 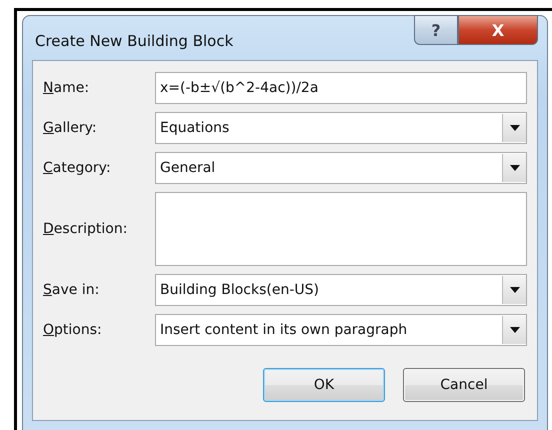 What do you see at coordinates (324, 385) in the screenshot?
I see `ok-button: OK` at bounding box center [324, 385].